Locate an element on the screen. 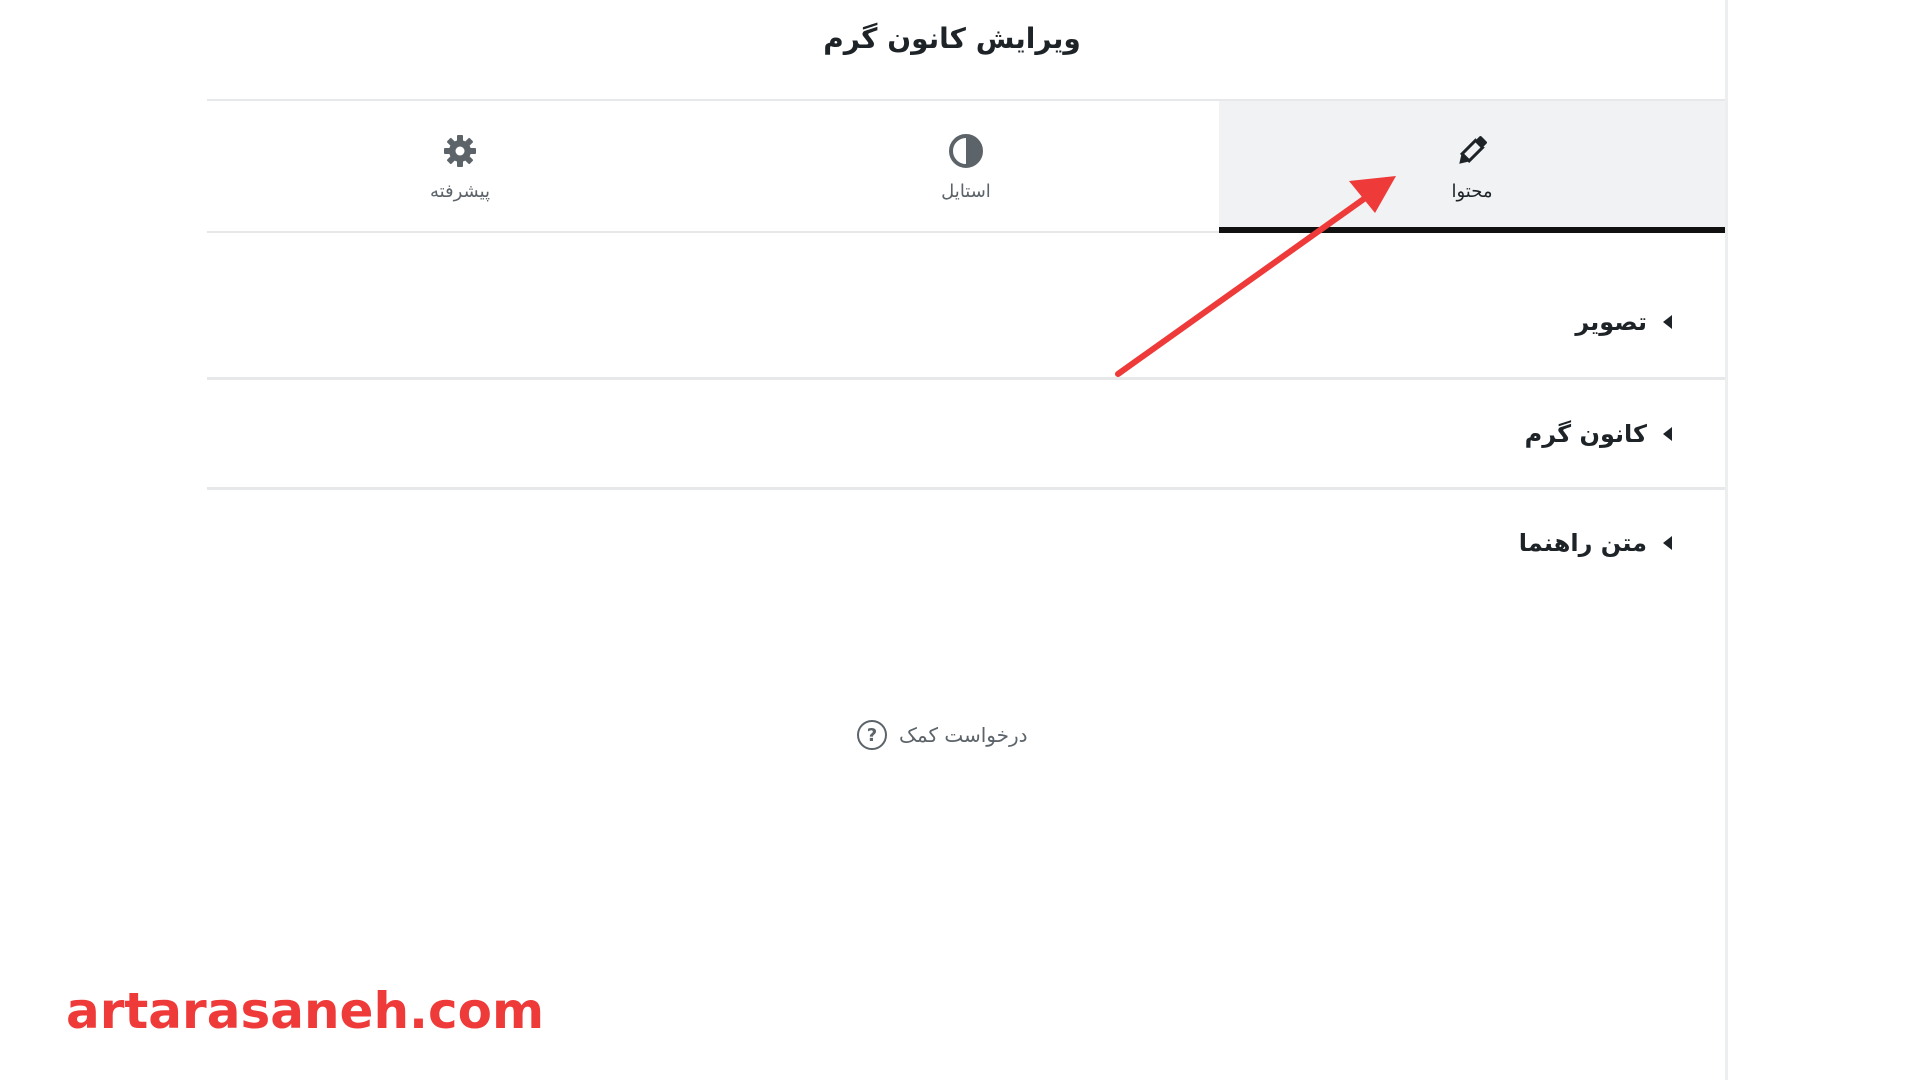 The height and width of the screenshot is (1080, 1920). help-link: ? درخواست کمک is located at coordinates (942, 735).